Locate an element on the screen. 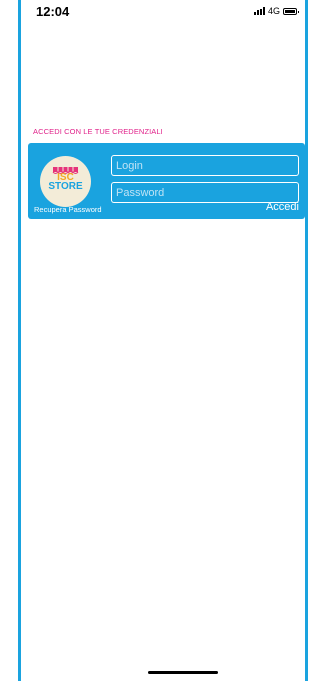 This screenshot has width=326, height=681. logo-text-store: STORE is located at coordinates (65, 186).